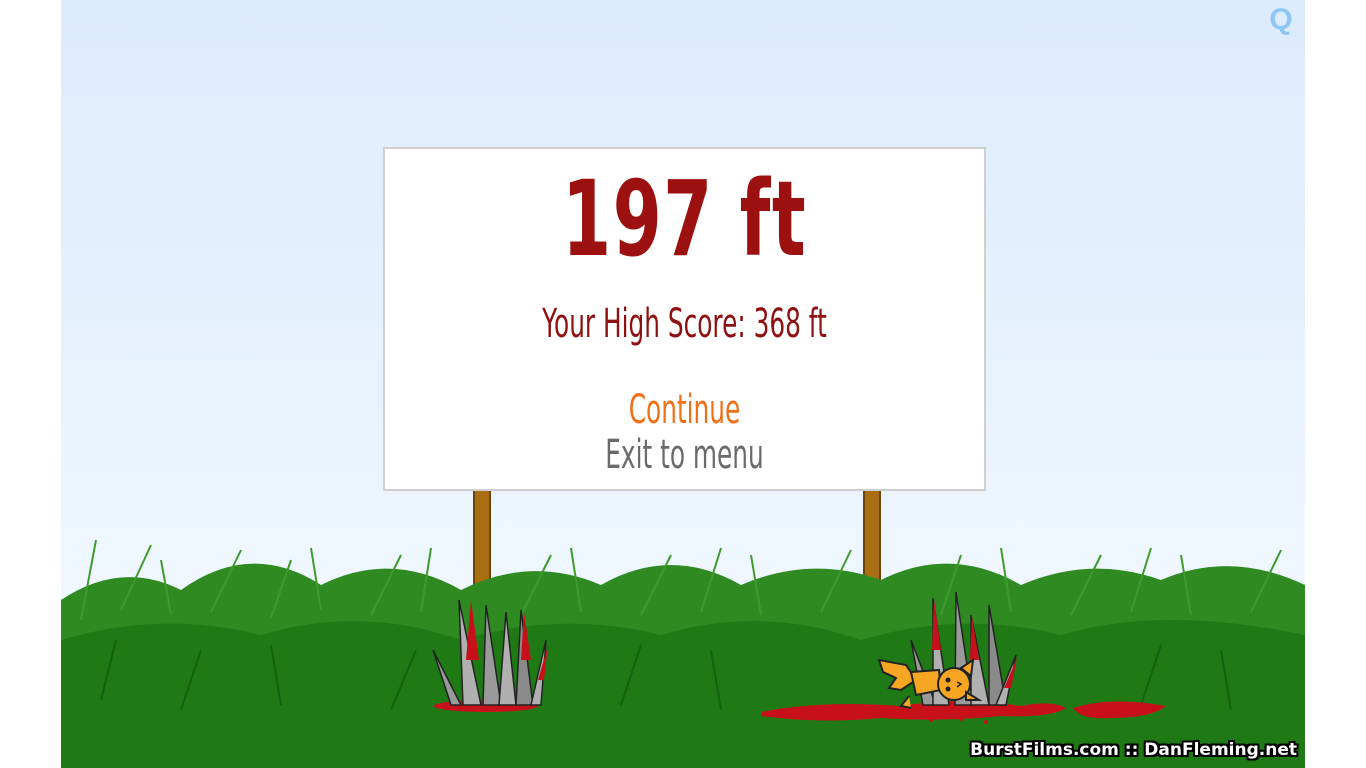 This screenshot has width=1366, height=768. I want to click on continue-button: Continue, so click(684, 410).